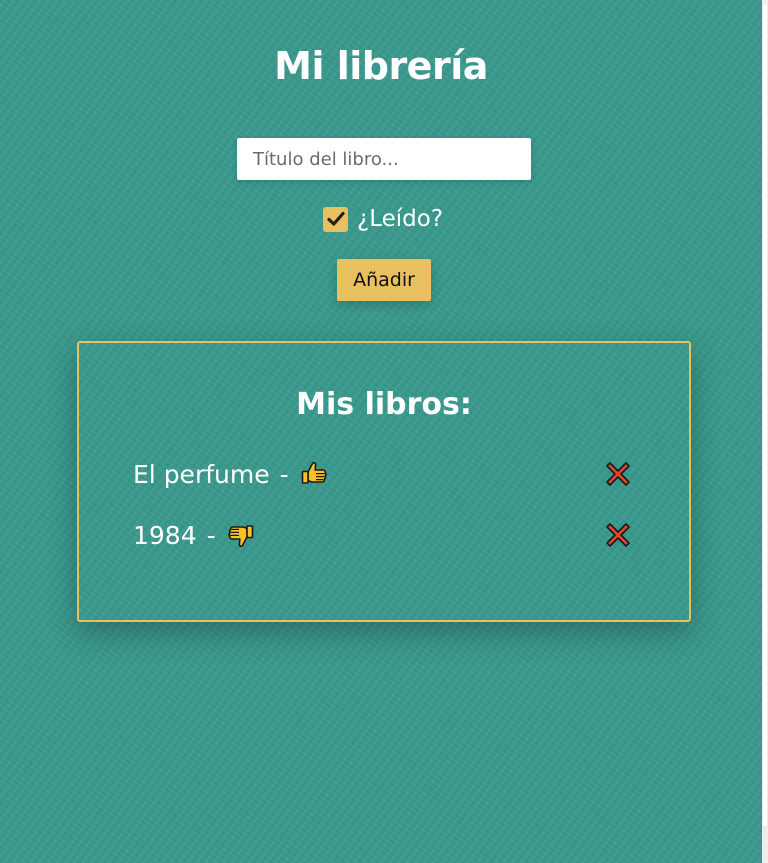 This screenshot has width=768, height=863. Describe the element at coordinates (765, 415) in the screenshot. I see `scrollbar-thumb` at that location.